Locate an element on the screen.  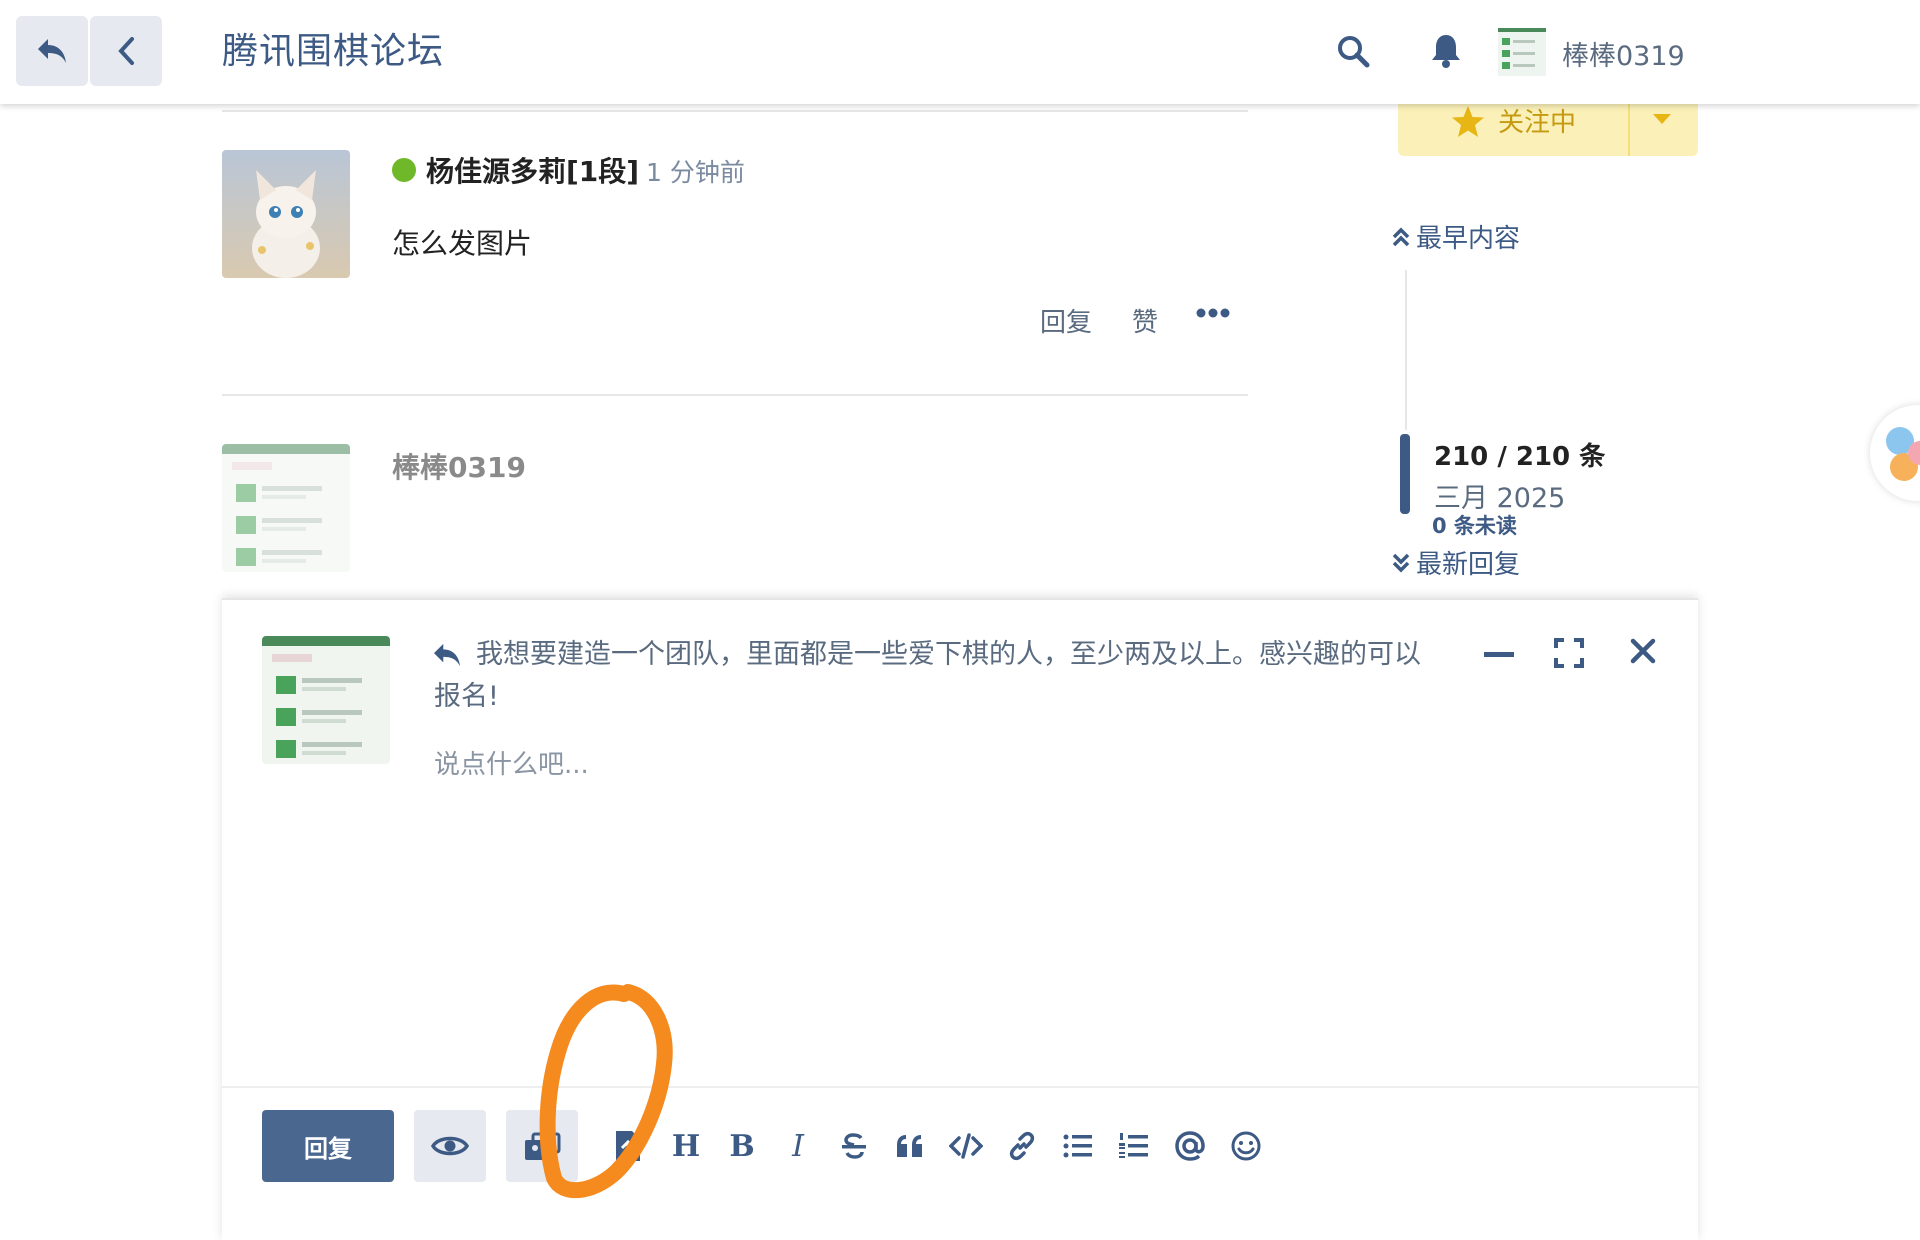
search-icon is located at coordinates (1354, 52).